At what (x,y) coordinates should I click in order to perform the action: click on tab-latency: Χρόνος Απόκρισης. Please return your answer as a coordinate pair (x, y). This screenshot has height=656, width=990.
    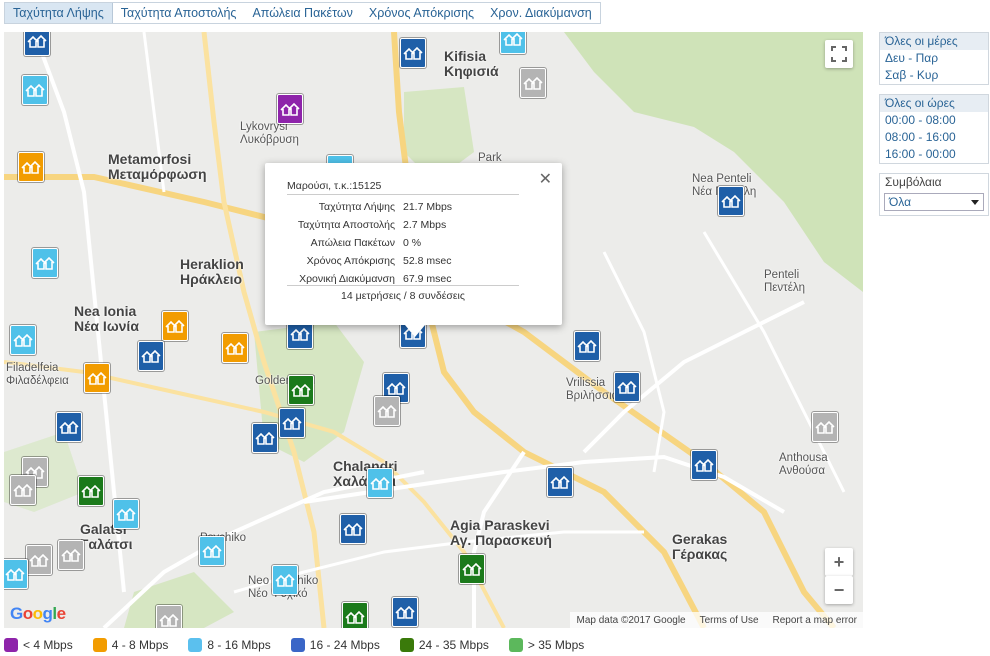
    Looking at the image, I should click on (421, 13).